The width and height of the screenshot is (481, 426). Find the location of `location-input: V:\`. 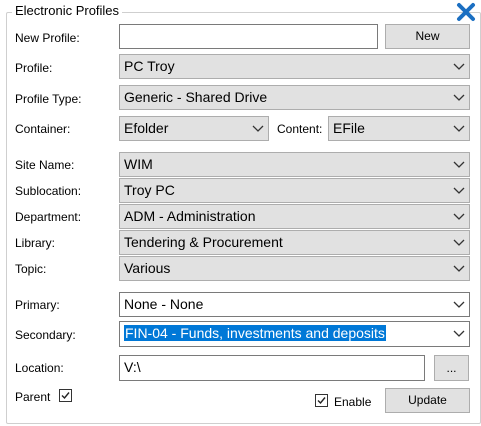

location-input: V:\ is located at coordinates (272, 368).